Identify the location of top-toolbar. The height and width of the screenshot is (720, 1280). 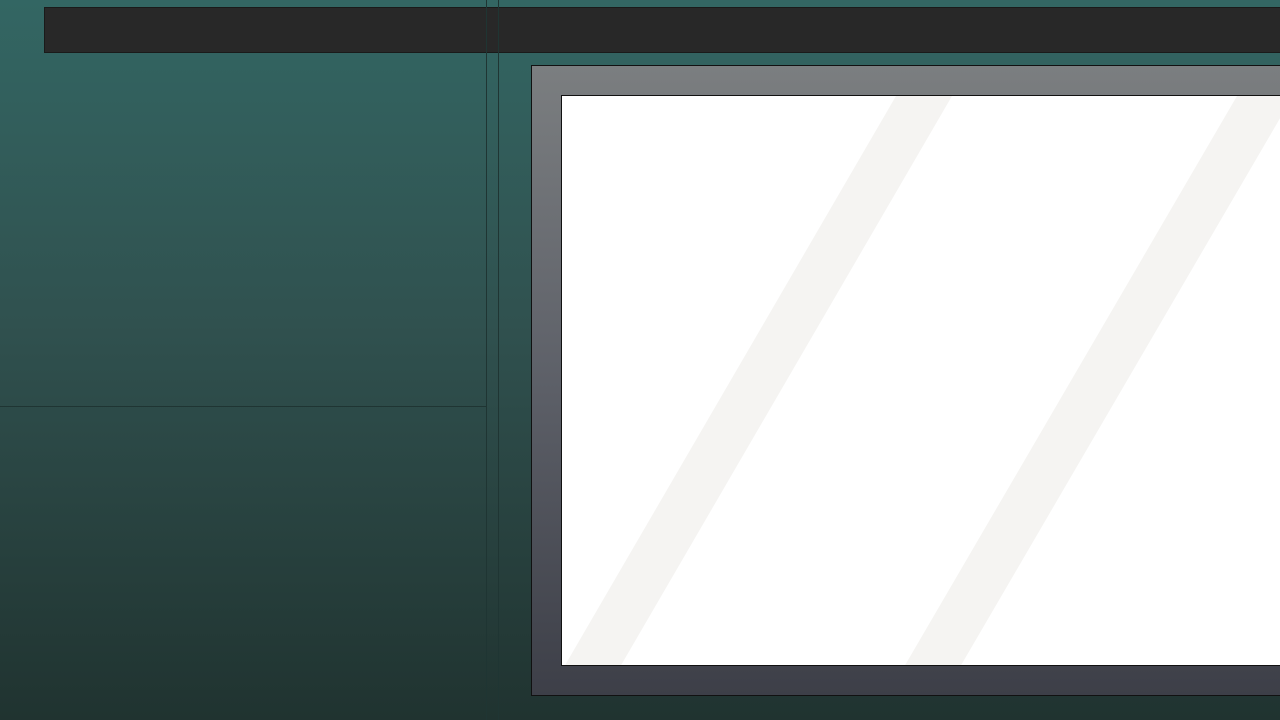
(662, 30).